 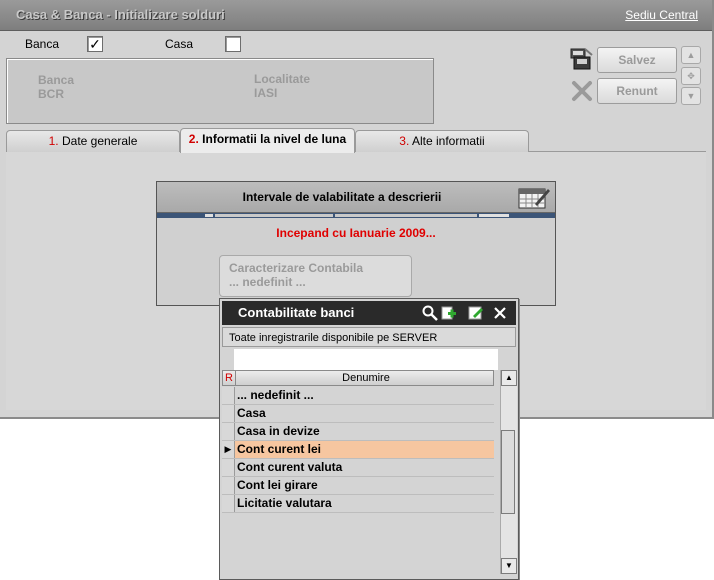 I want to click on move-up-button: ▲, so click(x=691, y=55).